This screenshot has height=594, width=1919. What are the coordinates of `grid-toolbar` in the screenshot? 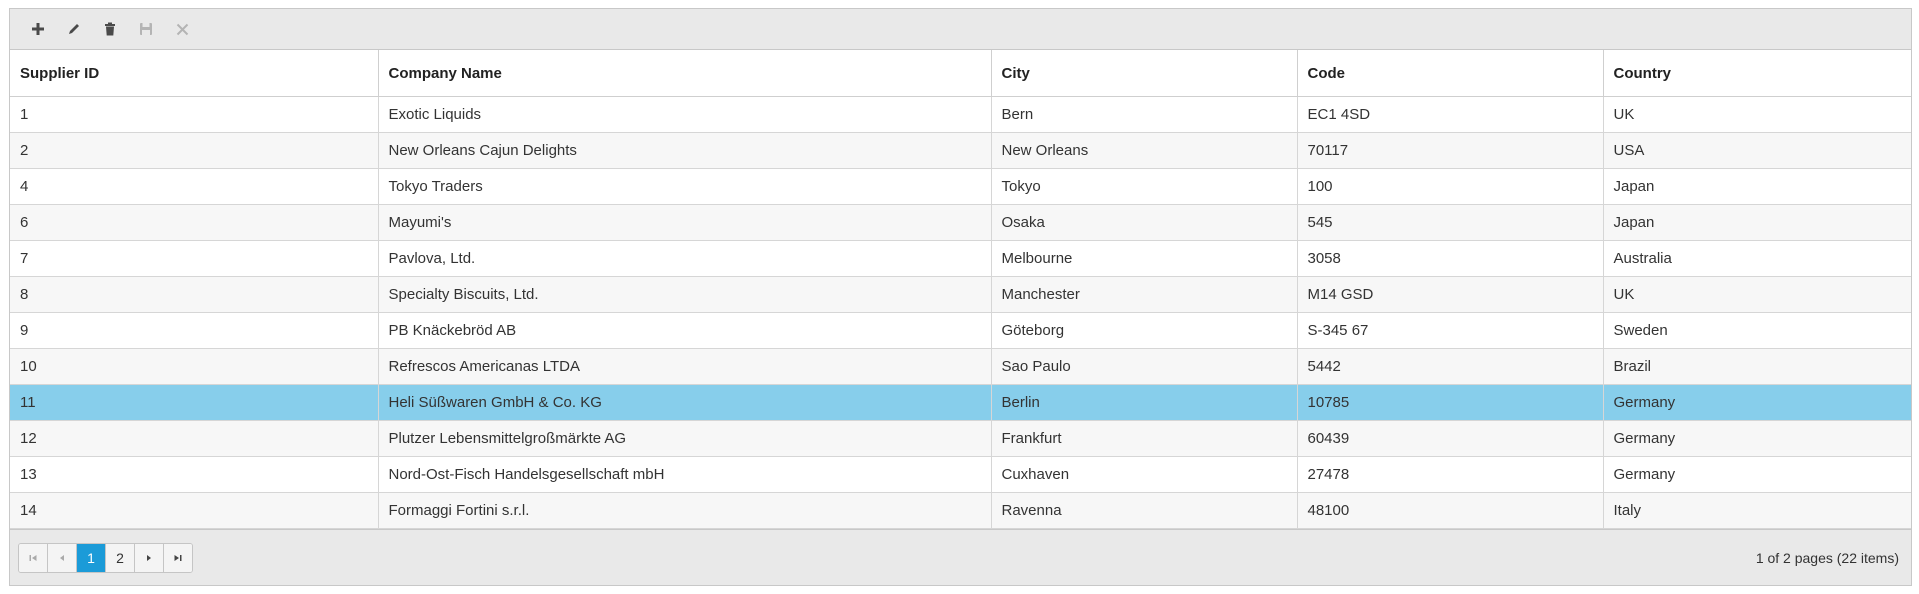 It's located at (960, 29).